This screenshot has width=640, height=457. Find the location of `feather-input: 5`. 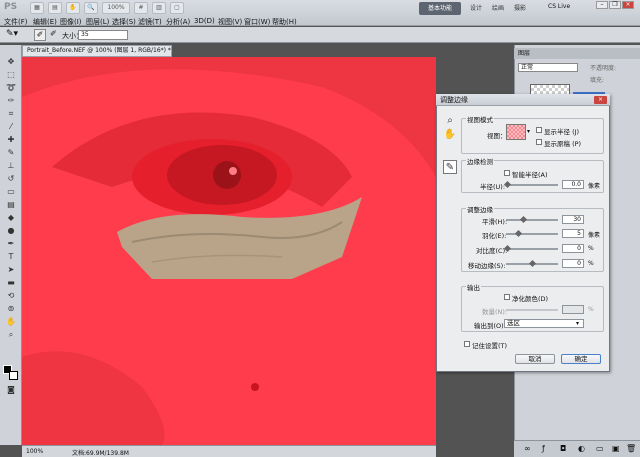

feather-input: 5 is located at coordinates (573, 233).